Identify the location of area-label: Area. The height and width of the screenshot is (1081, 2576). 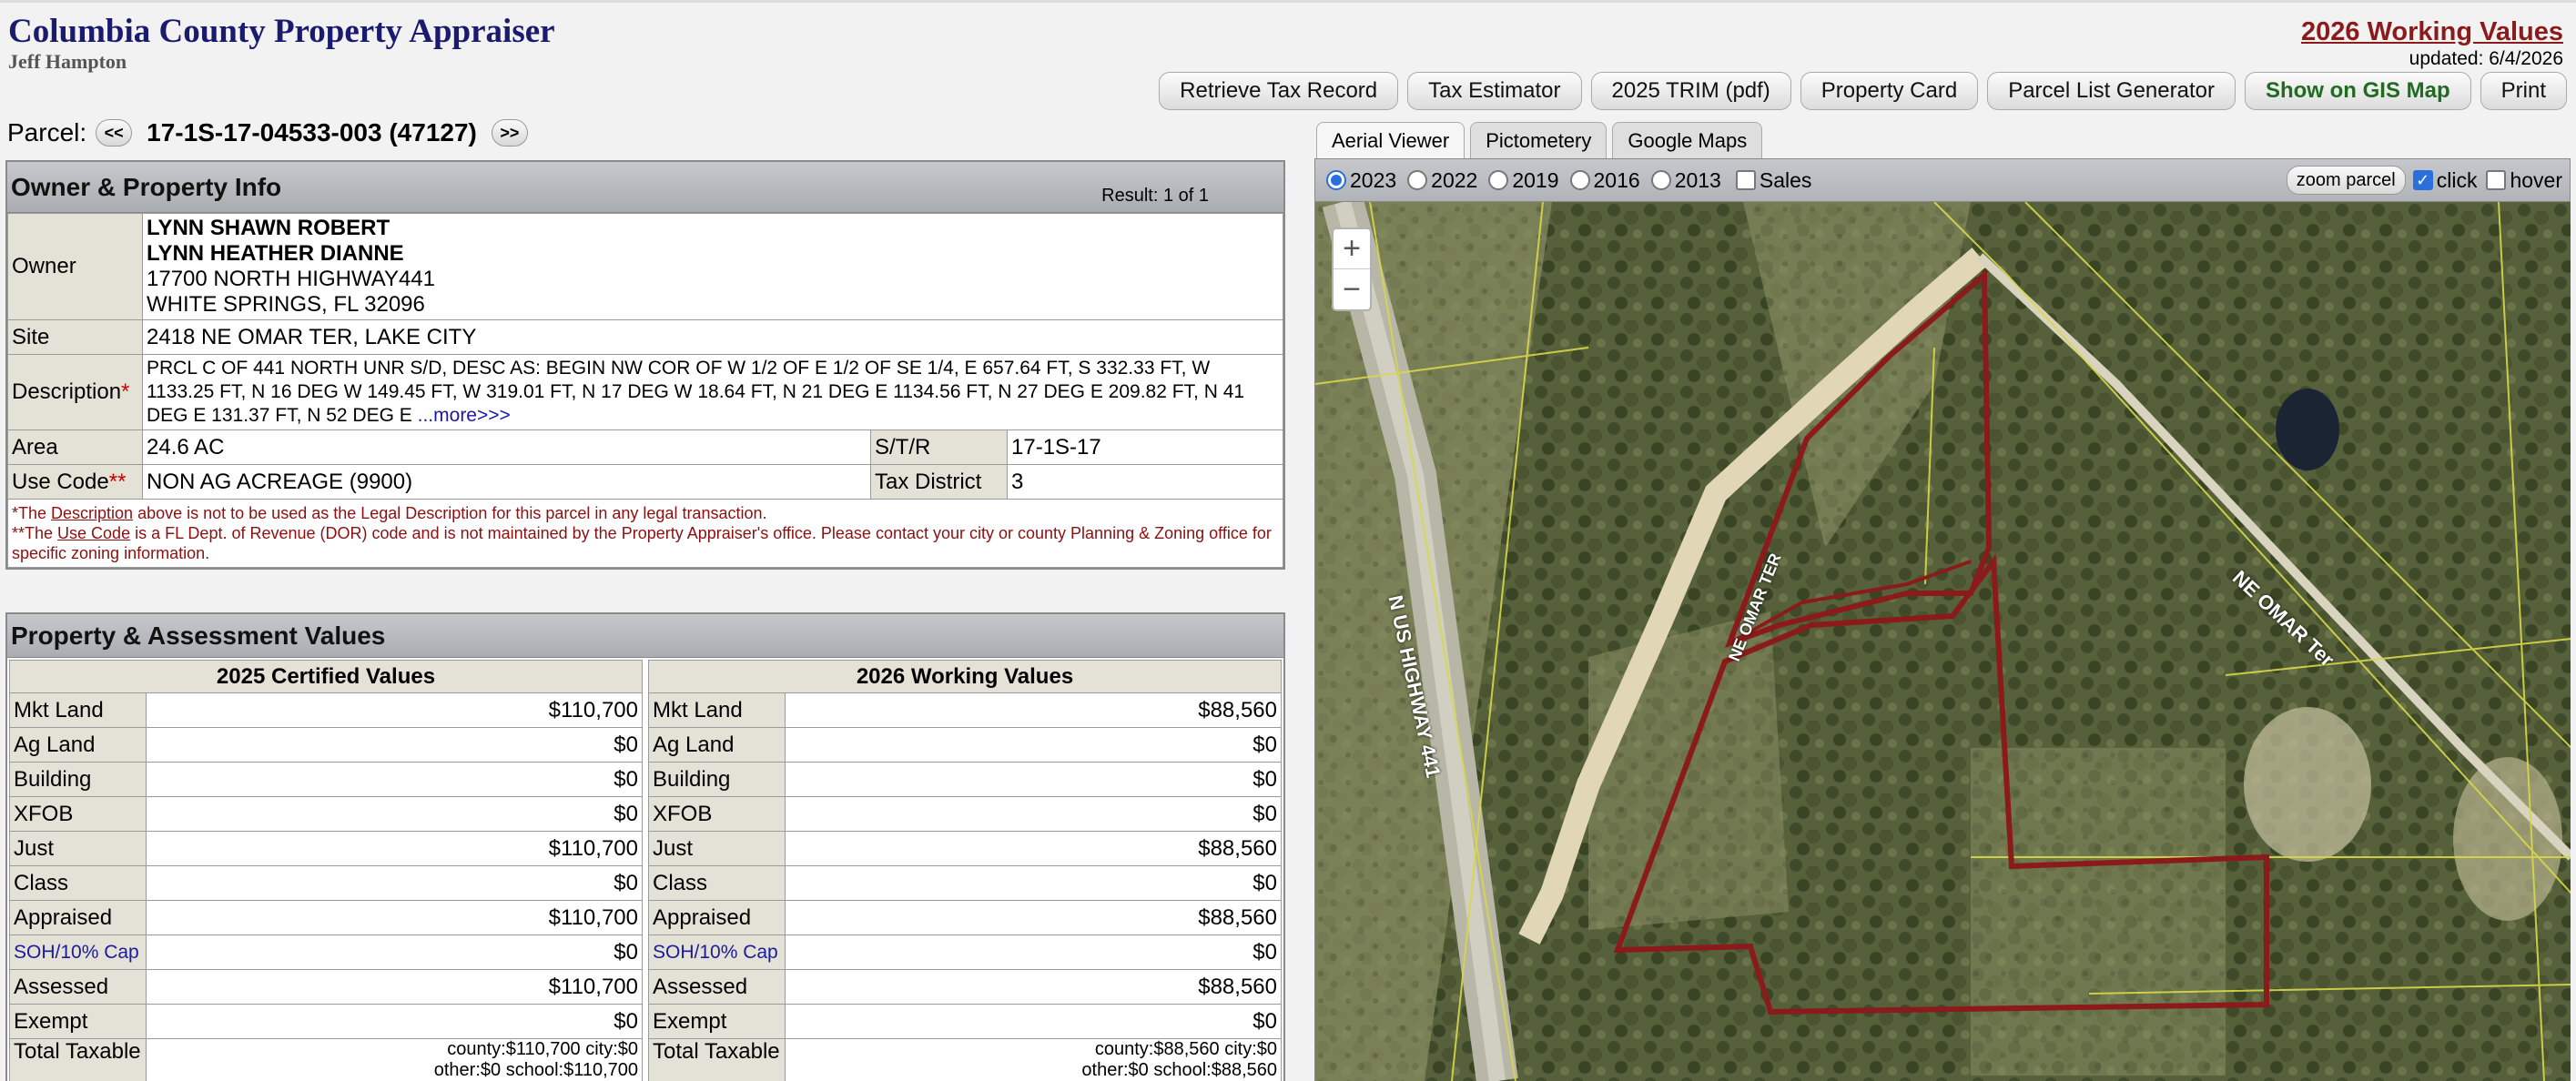
(75, 447).